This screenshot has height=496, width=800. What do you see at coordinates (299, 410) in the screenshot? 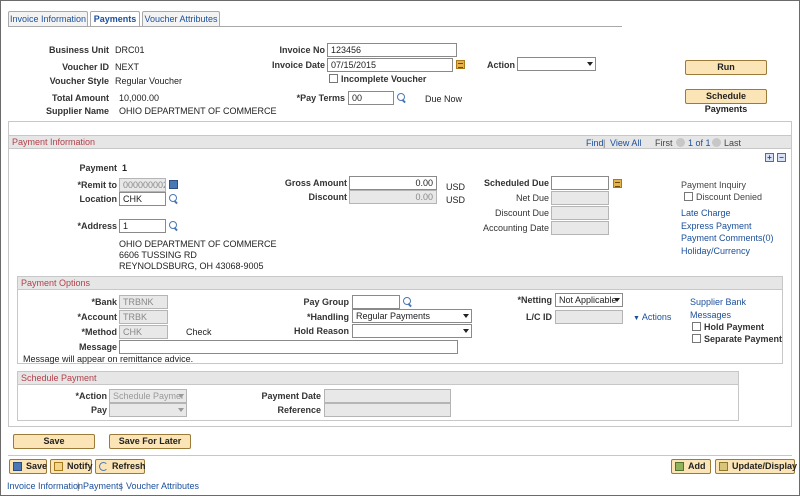
I see `reference-label: Reference` at bounding box center [299, 410].